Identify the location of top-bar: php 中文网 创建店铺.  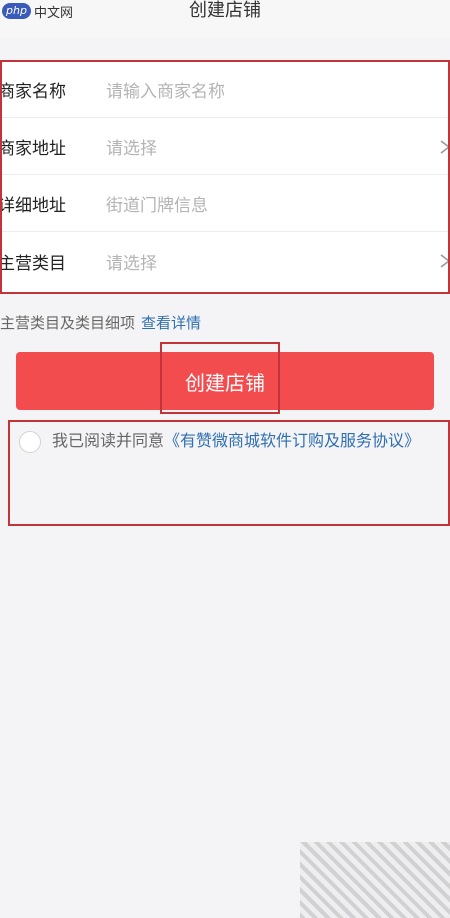
(225, 19).